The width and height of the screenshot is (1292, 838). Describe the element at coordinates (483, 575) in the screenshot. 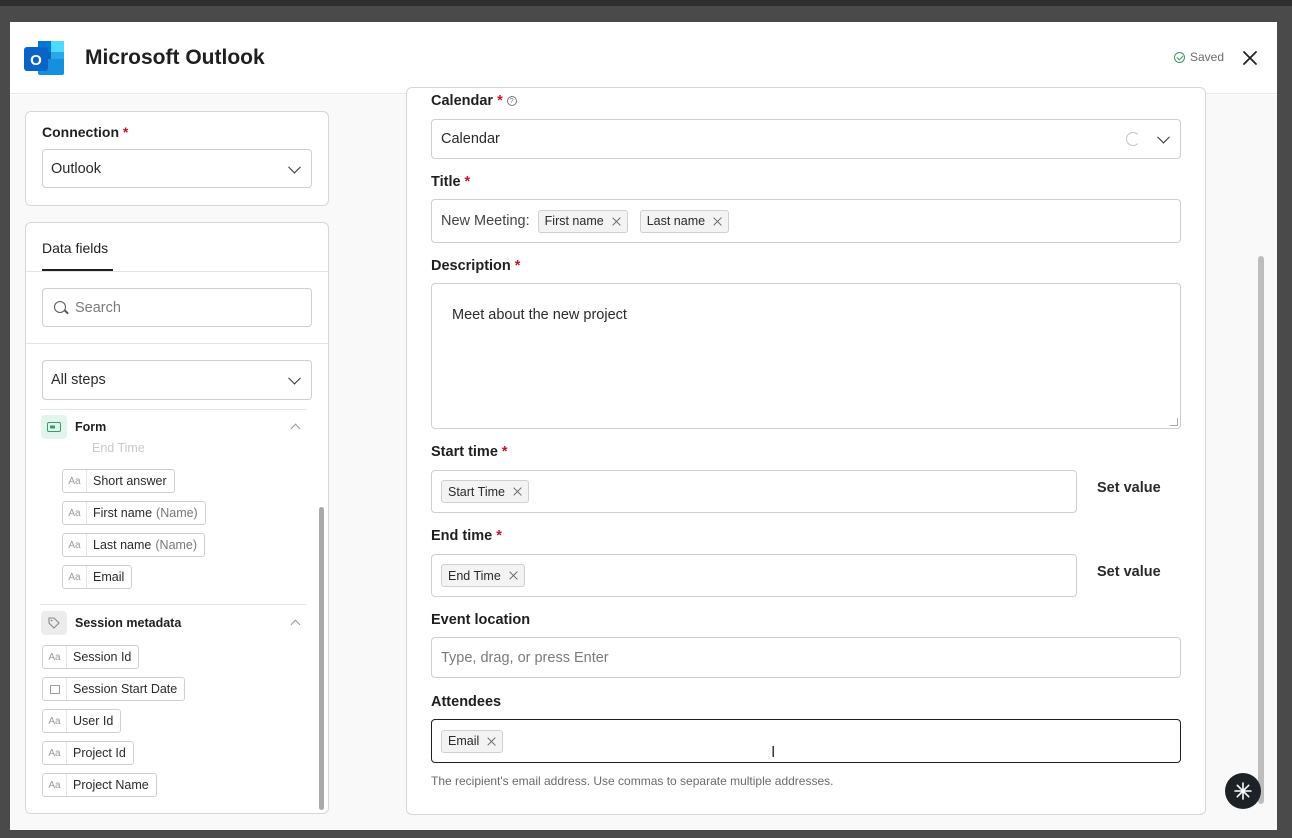

I see `token-end-time: End Time` at that location.